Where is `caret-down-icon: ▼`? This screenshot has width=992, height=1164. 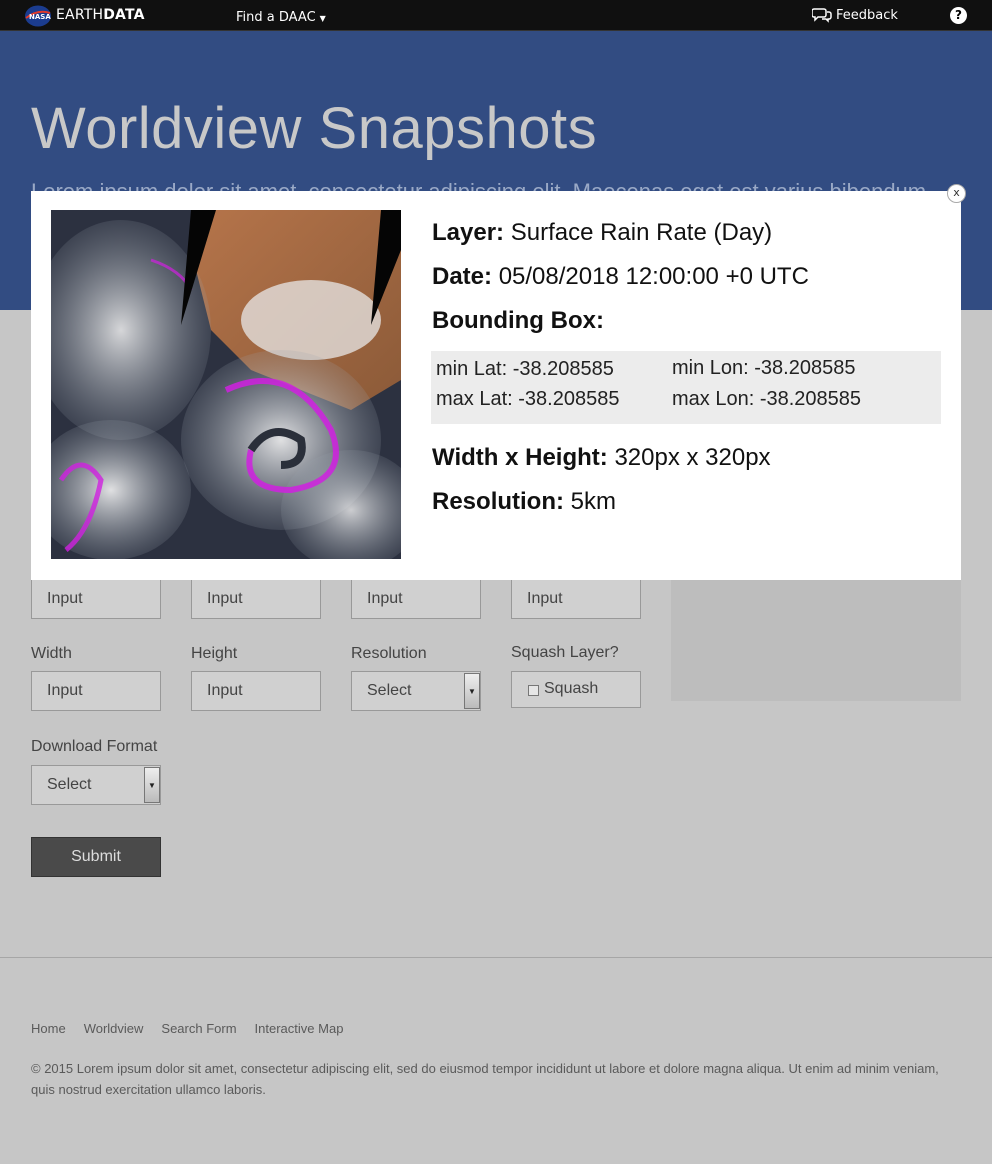
caret-down-icon: ▼ is located at coordinates (322, 18).